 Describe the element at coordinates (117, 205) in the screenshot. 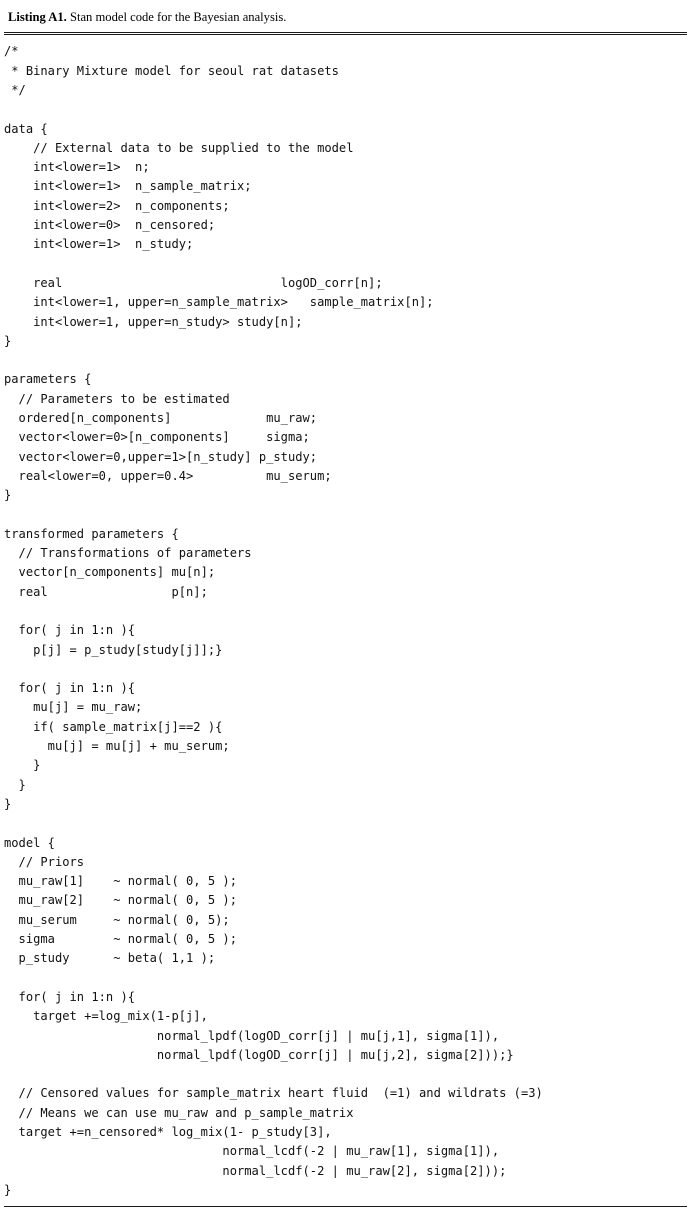

I see `code-line: int<lower=2> n_components;` at that location.